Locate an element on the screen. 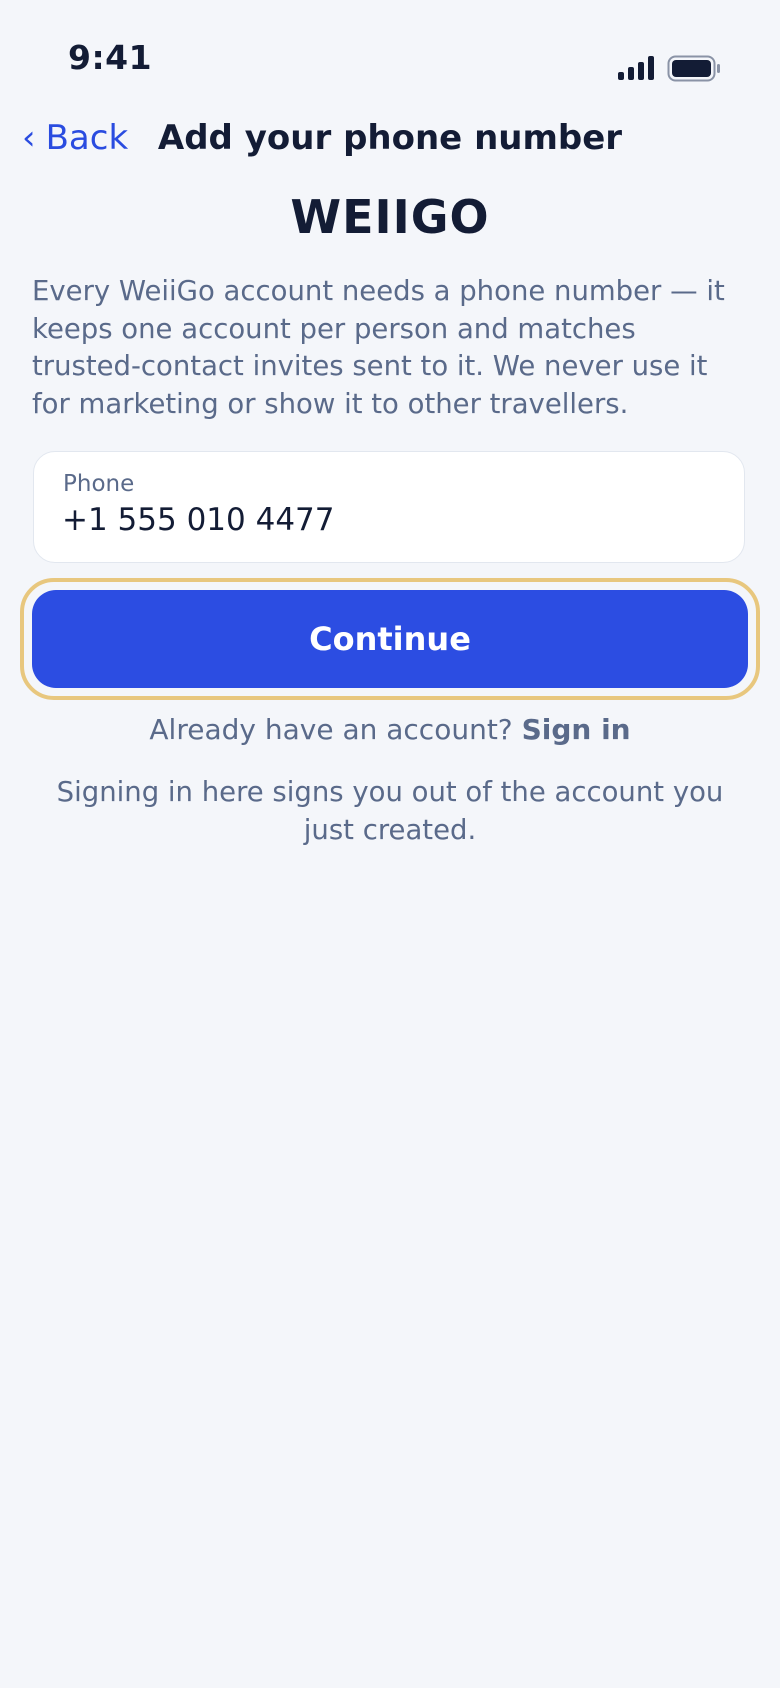 The image size is (780, 1688). phone-field-label: Phone is located at coordinates (99, 484).